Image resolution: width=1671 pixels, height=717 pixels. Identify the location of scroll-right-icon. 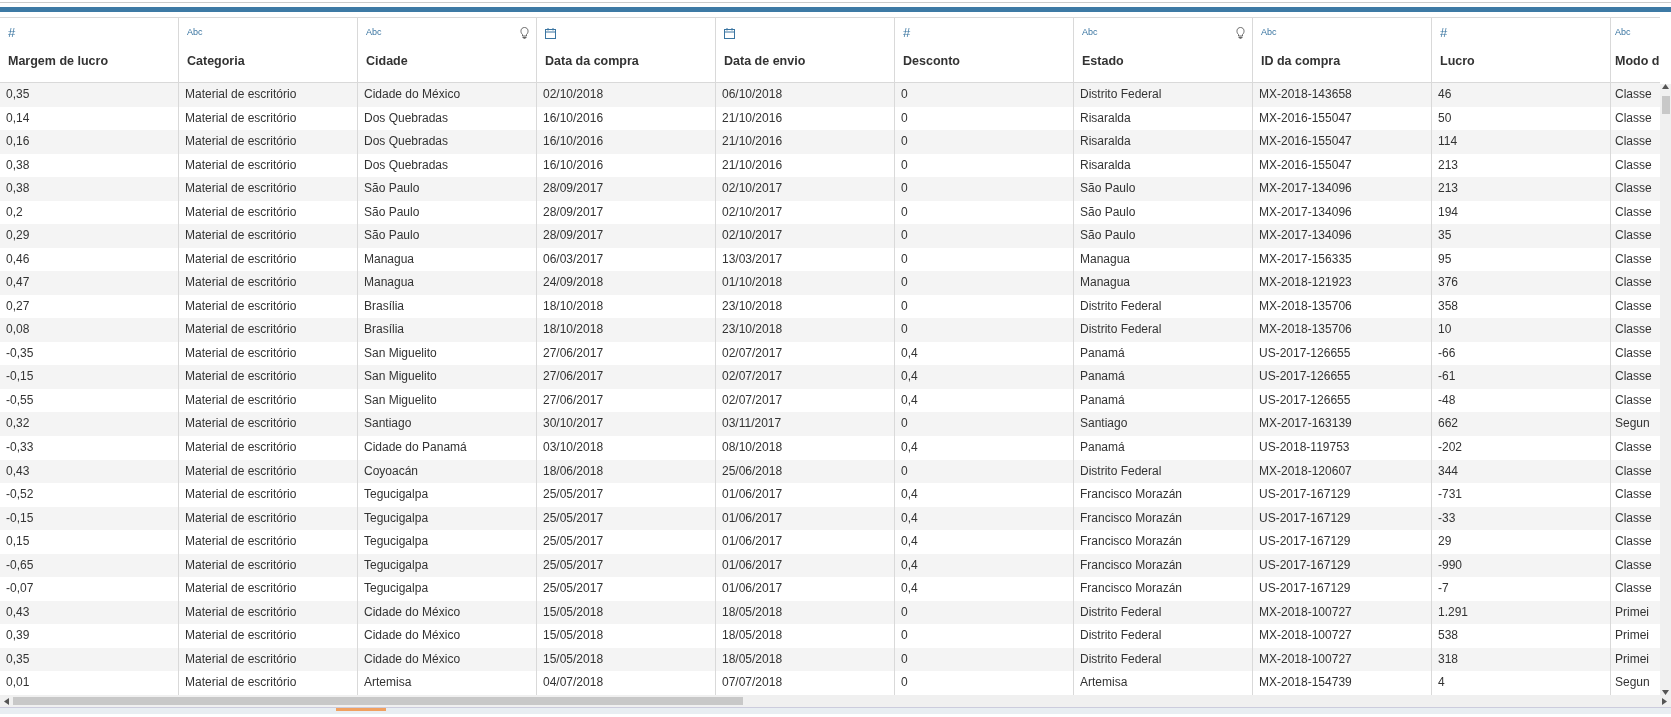
(1664, 701).